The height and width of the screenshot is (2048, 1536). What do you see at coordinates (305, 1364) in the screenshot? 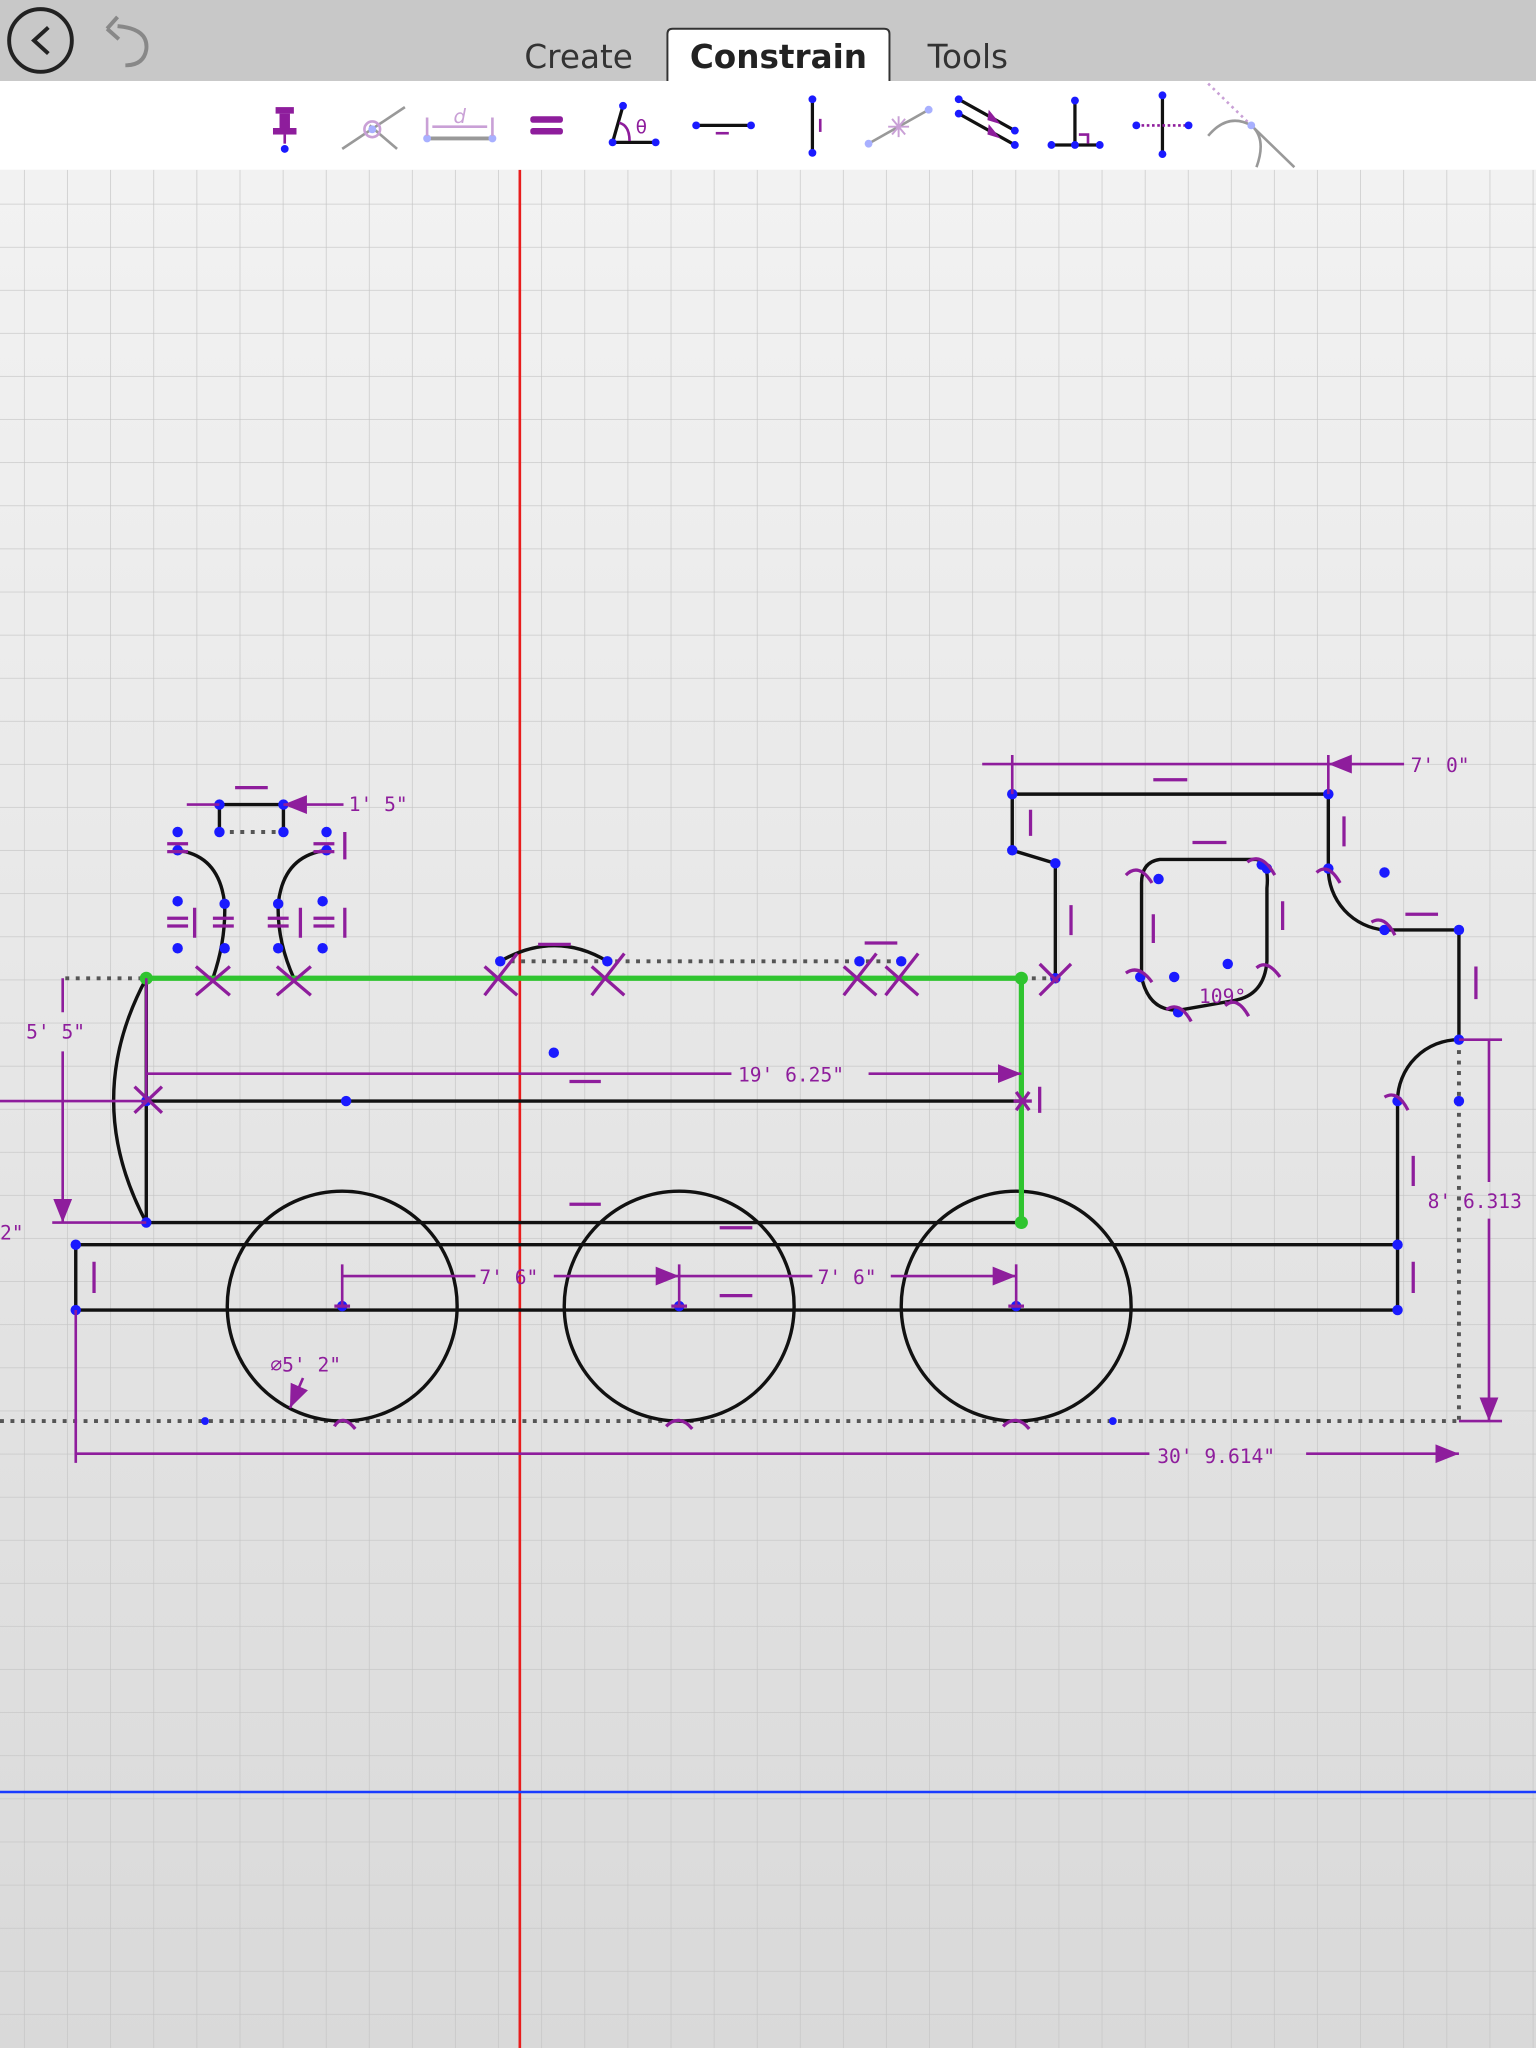
I see `dimension-label: ⌀5' 2"` at bounding box center [305, 1364].